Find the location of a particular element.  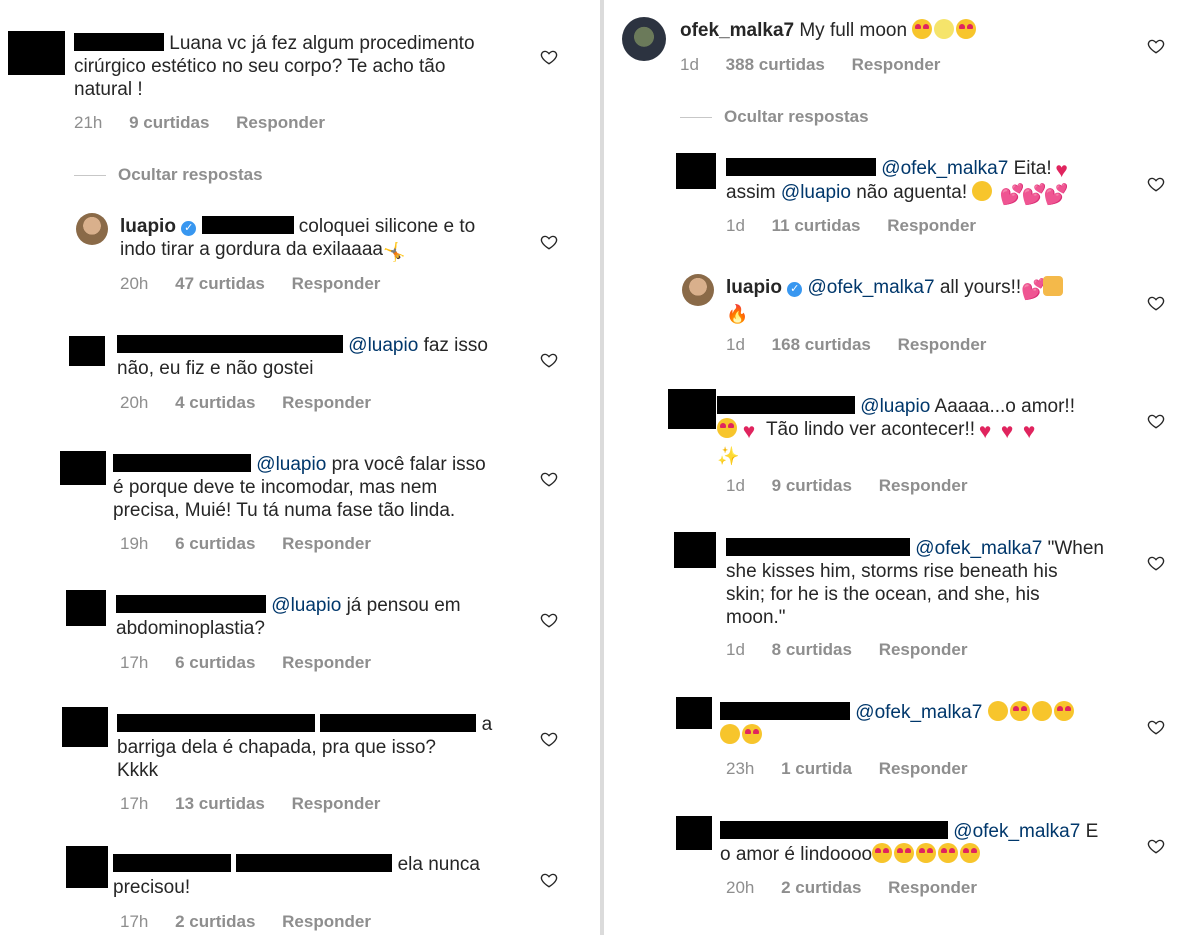

two-hearts-emoji-icon: 💕 is located at coordinates (1012, 195).